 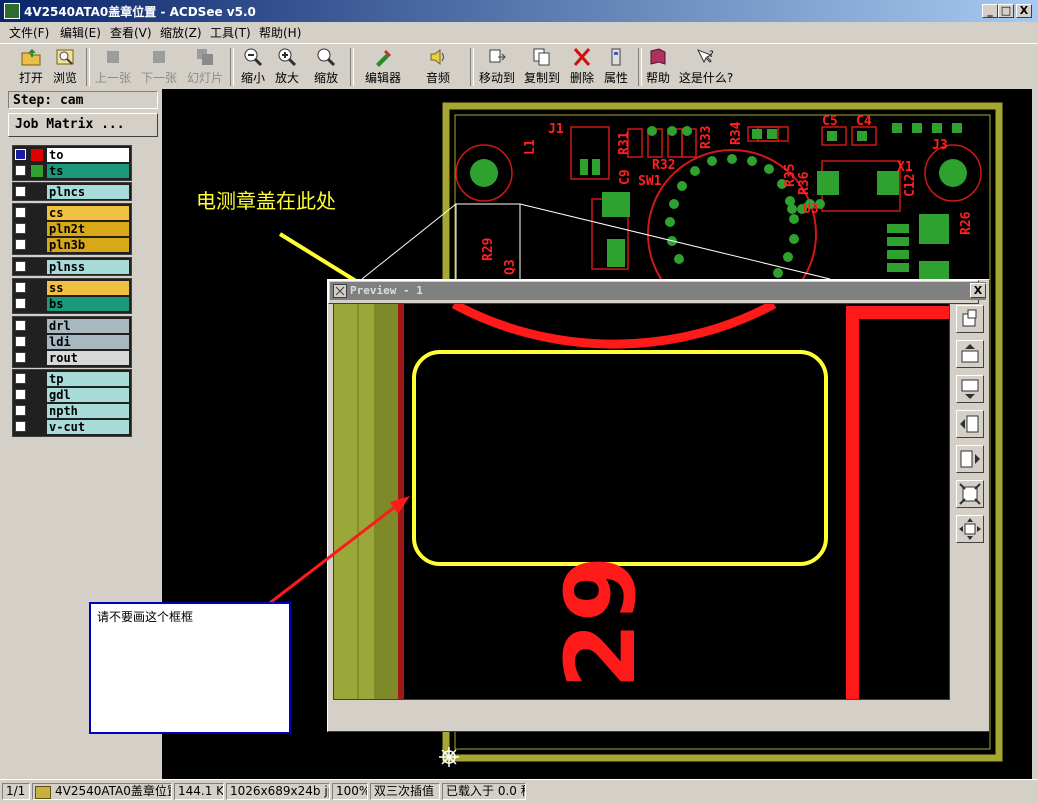 What do you see at coordinates (16, 791) in the screenshot?
I see `status-index: 1/1` at bounding box center [16, 791].